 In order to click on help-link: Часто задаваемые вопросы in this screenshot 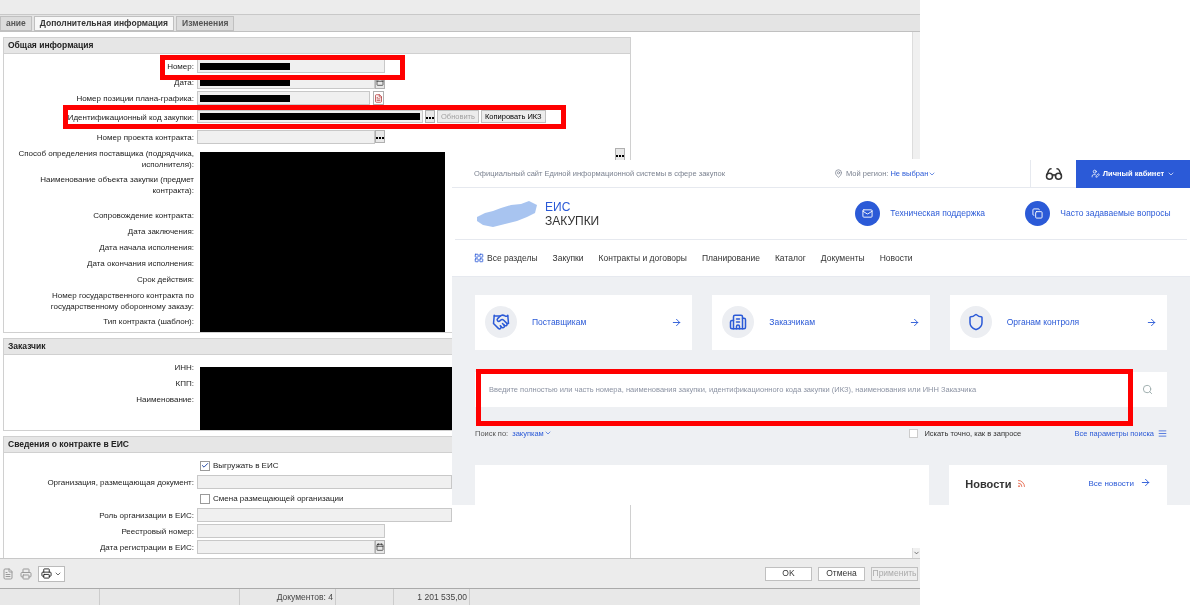, I will do `click(1115, 213)`.